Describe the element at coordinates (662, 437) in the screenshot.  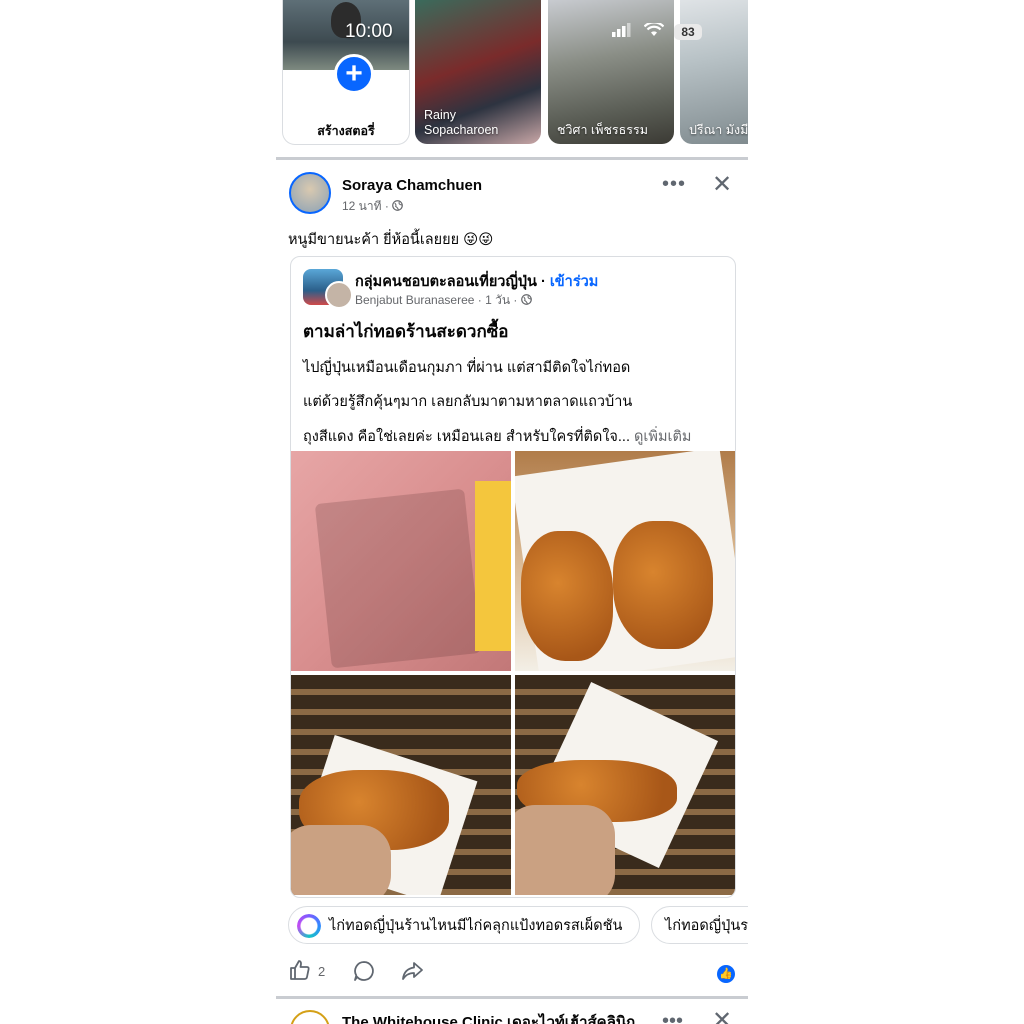
I see `see-more-link: ดูเพิ่มเติม` at that location.